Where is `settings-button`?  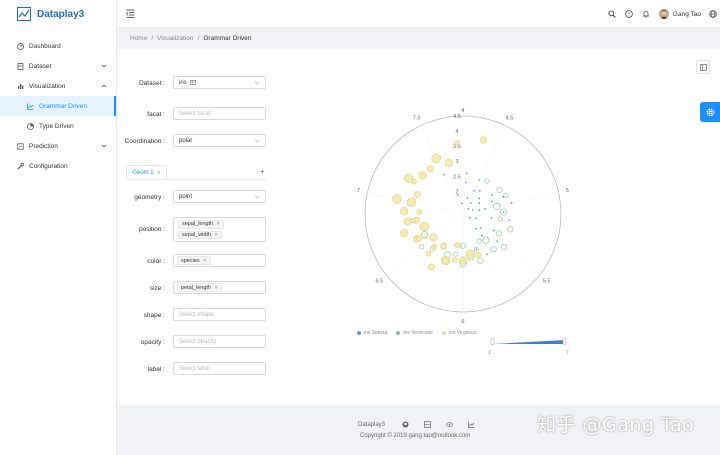
settings-button is located at coordinates (710, 112).